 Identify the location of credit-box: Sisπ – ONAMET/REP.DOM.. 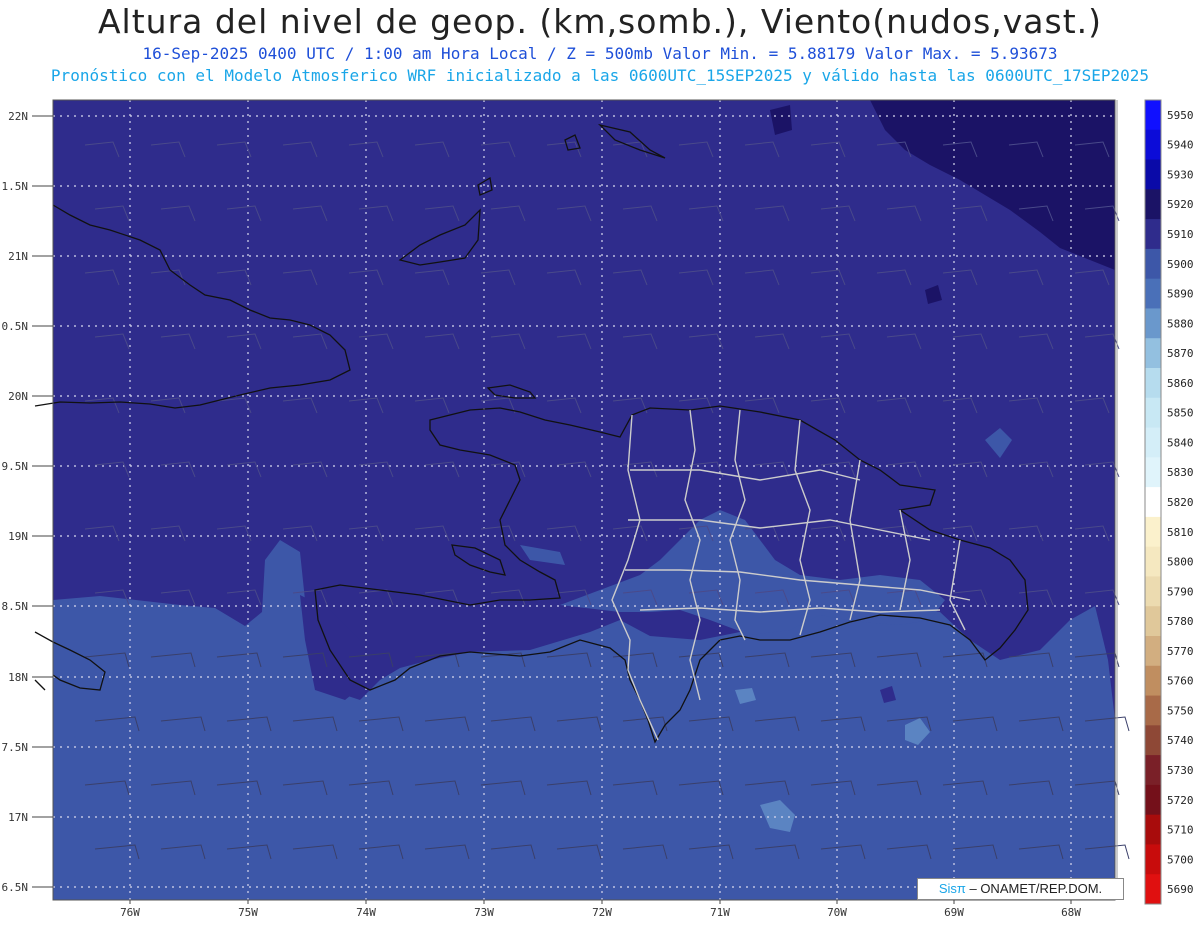
(1020, 889).